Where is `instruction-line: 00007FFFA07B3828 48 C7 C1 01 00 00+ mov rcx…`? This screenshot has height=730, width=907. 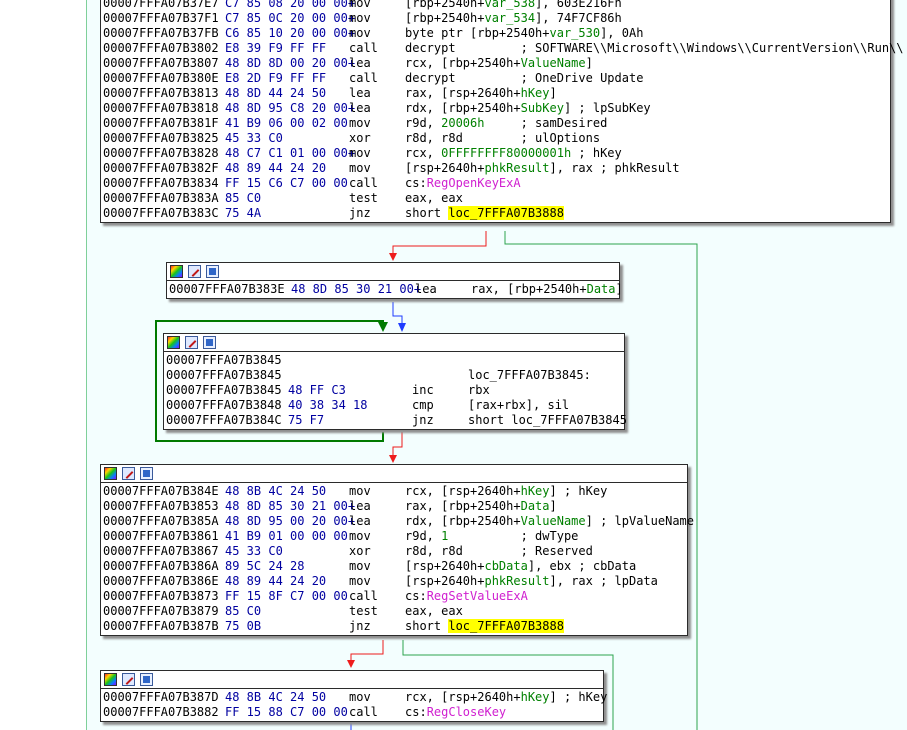 instruction-line: 00007FFFA07B3828 48 C7 C1 01 00 00+ mov rcx… is located at coordinates (496, 153).